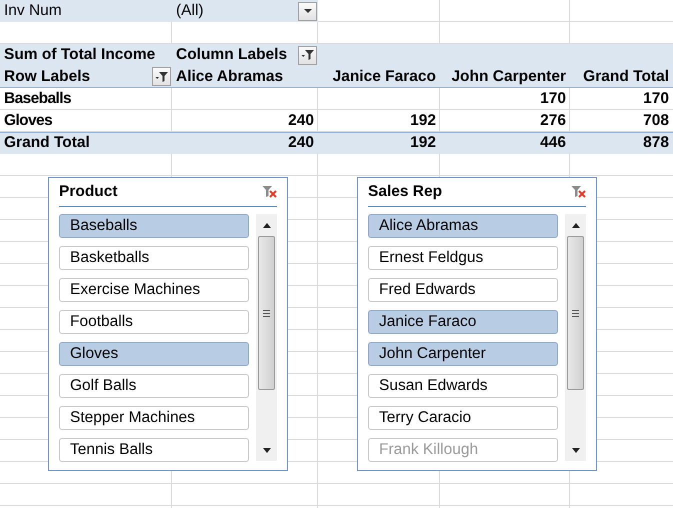 The width and height of the screenshot is (673, 508). Describe the element at coordinates (28, 121) in the screenshot. I see `row-label: Gloves` at that location.